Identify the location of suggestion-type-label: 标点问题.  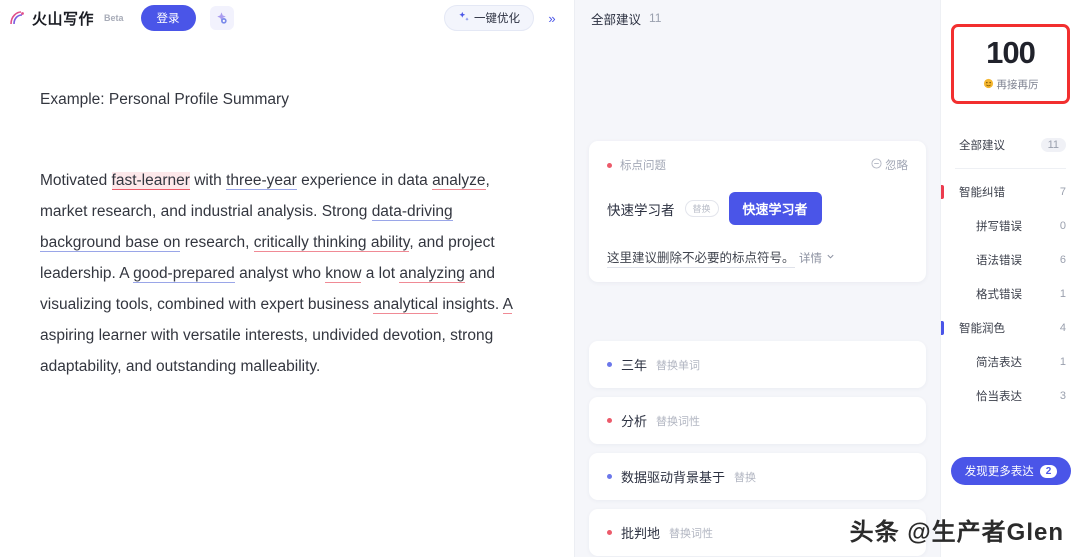
(643, 166).